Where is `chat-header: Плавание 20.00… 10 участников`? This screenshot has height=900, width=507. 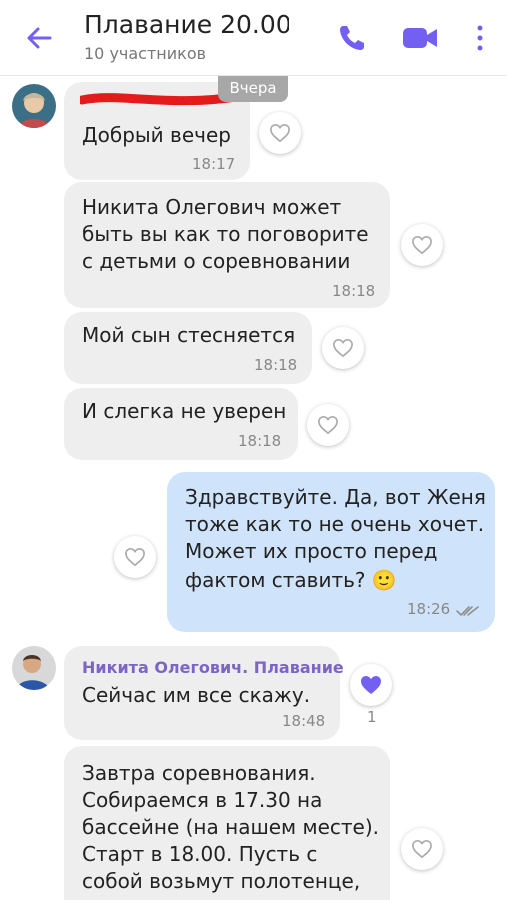
chat-header: Плавание 20.00… 10 участников is located at coordinates (253, 38).